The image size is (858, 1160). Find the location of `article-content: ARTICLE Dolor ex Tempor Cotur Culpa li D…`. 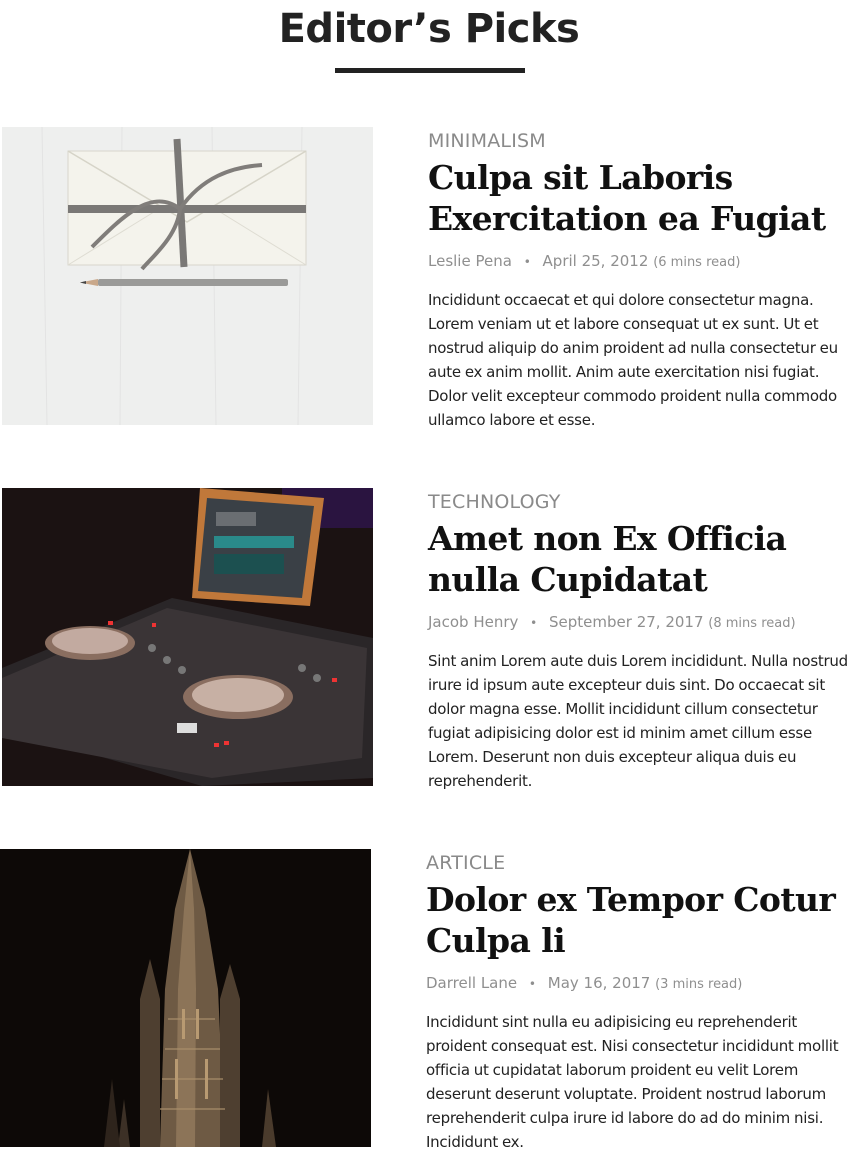

article-content: ARTICLE Dolor ex Tempor Cotur Culpa li D… is located at coordinates (641, 1001).